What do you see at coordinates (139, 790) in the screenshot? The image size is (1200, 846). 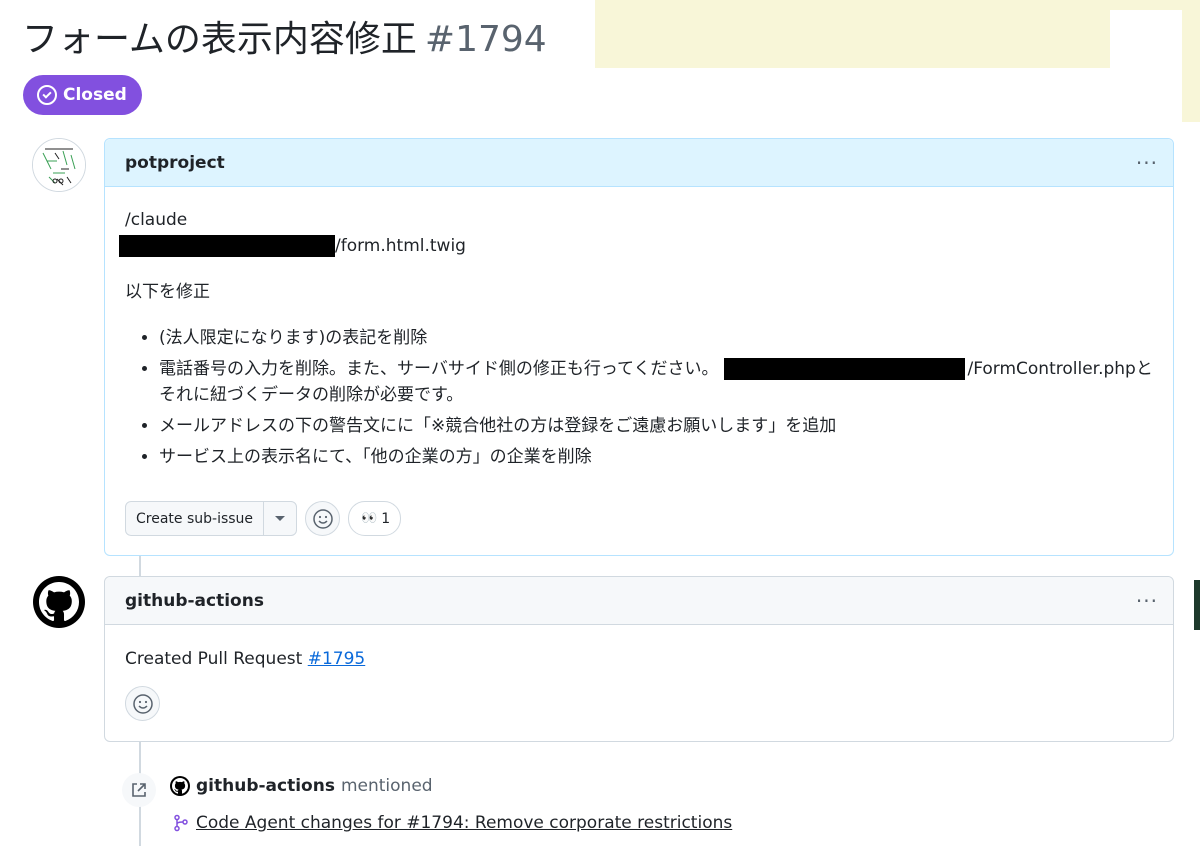 I see `cross-reference-icon` at bounding box center [139, 790].